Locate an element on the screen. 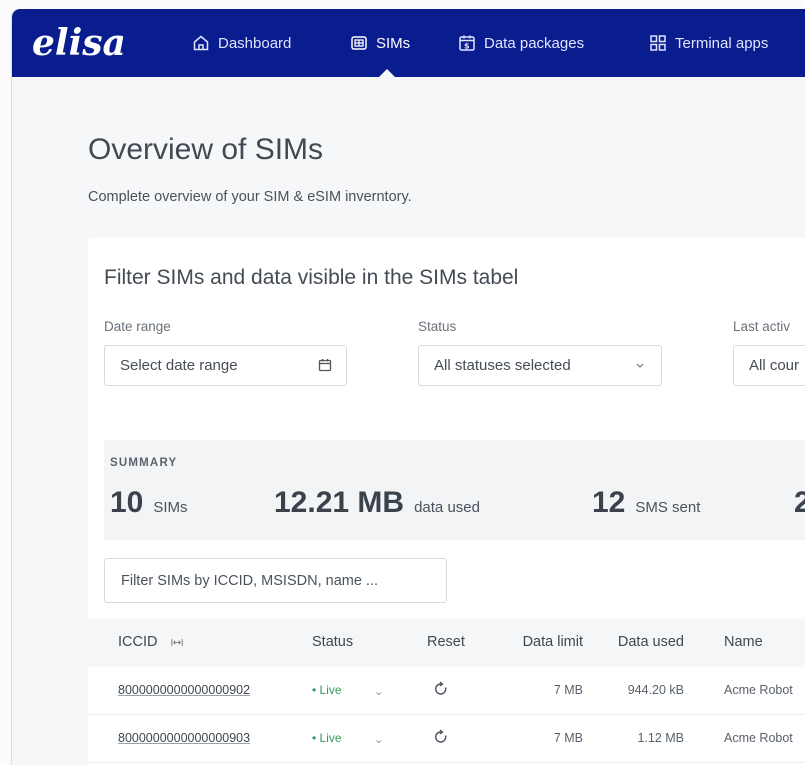 The image size is (805, 765). sms-sent-label: SMS sent is located at coordinates (668, 507).